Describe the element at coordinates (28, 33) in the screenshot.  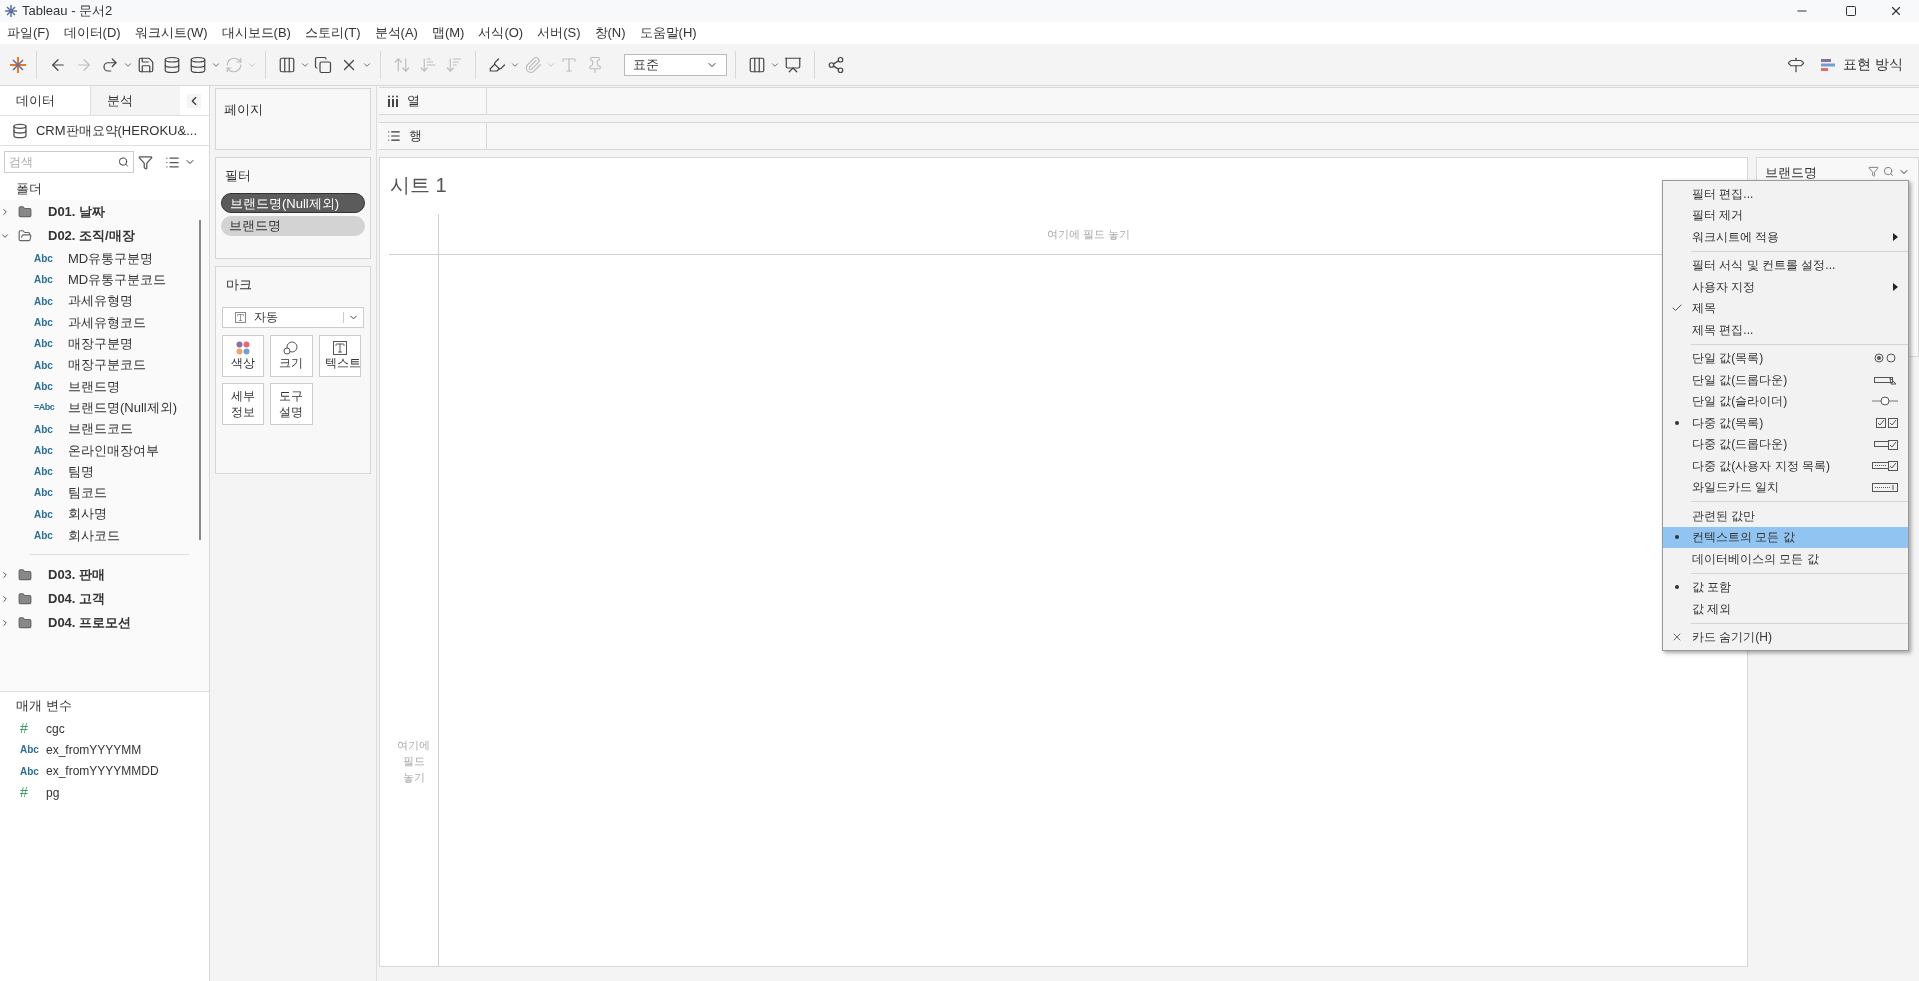
I see `menu-item: 파일(F)` at that location.